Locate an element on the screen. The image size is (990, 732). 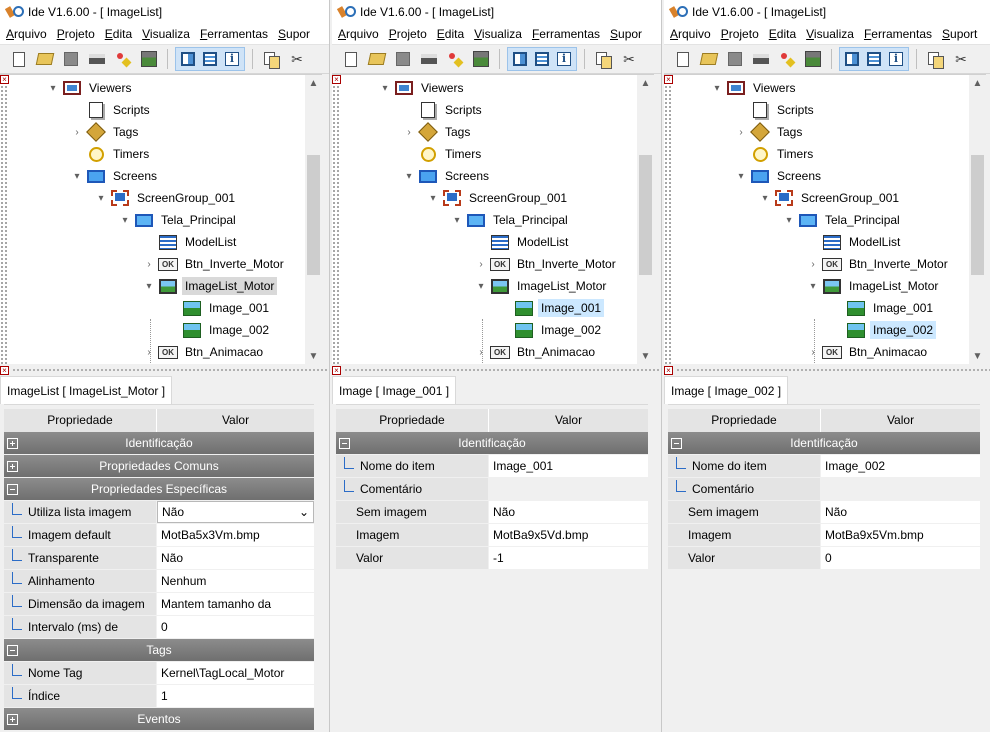
tree-node: Timers is located at coordinates (443, 154).